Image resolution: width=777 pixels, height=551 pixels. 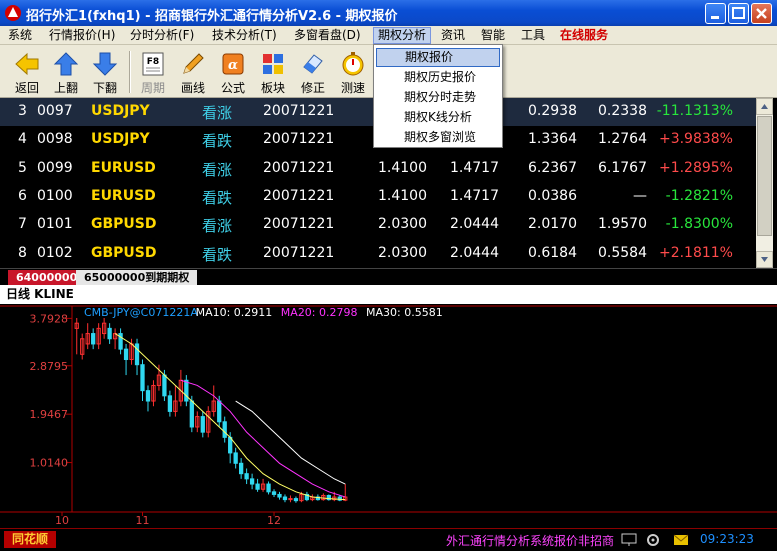 What do you see at coordinates (552, 224) in the screenshot?
I see `row-bid: 2.0170` at bounding box center [552, 224].